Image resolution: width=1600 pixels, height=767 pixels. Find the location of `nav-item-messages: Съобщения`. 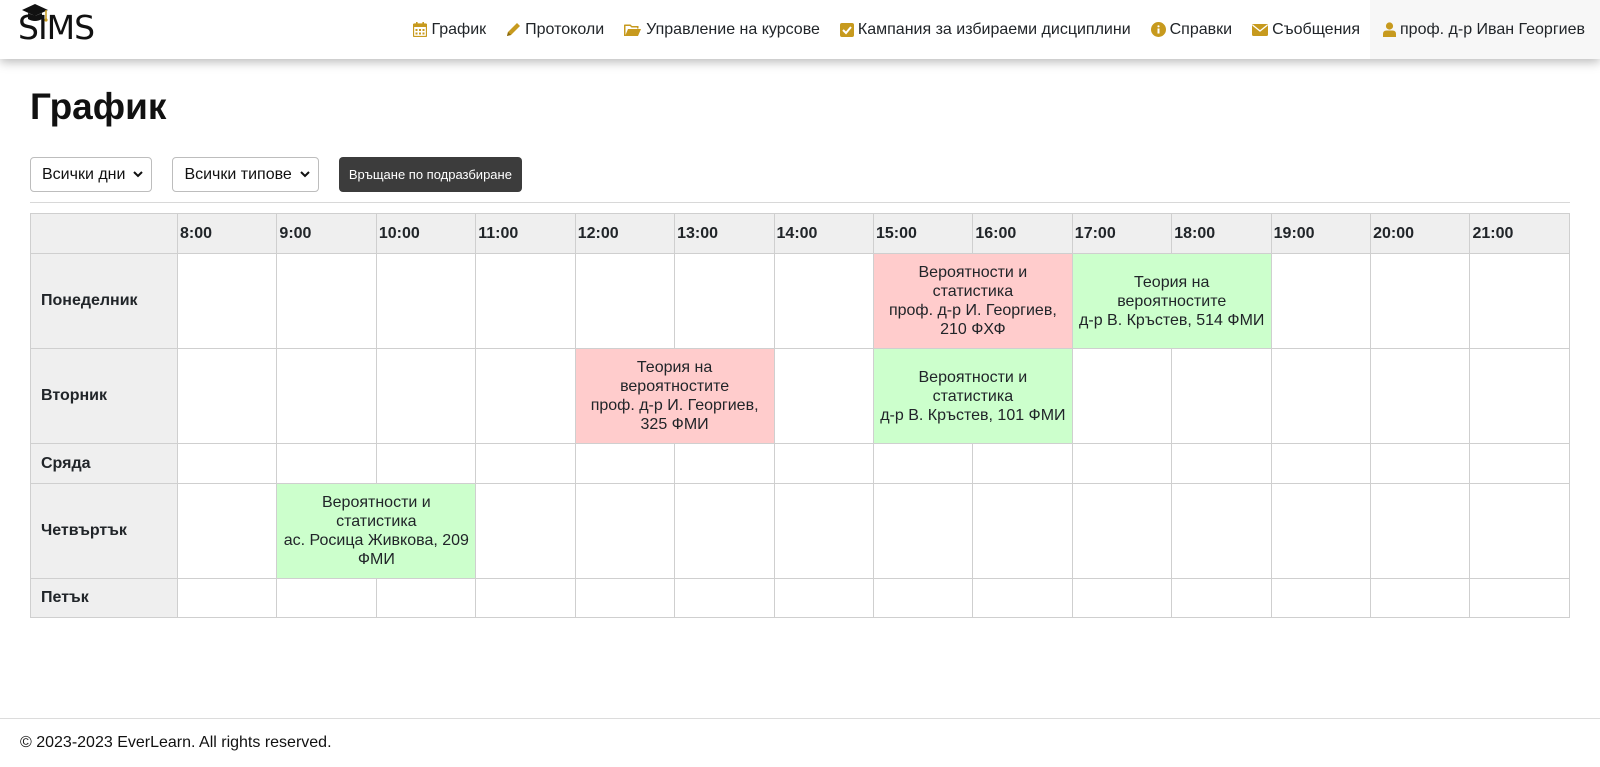

nav-item-messages: Съобщения is located at coordinates (1306, 29).